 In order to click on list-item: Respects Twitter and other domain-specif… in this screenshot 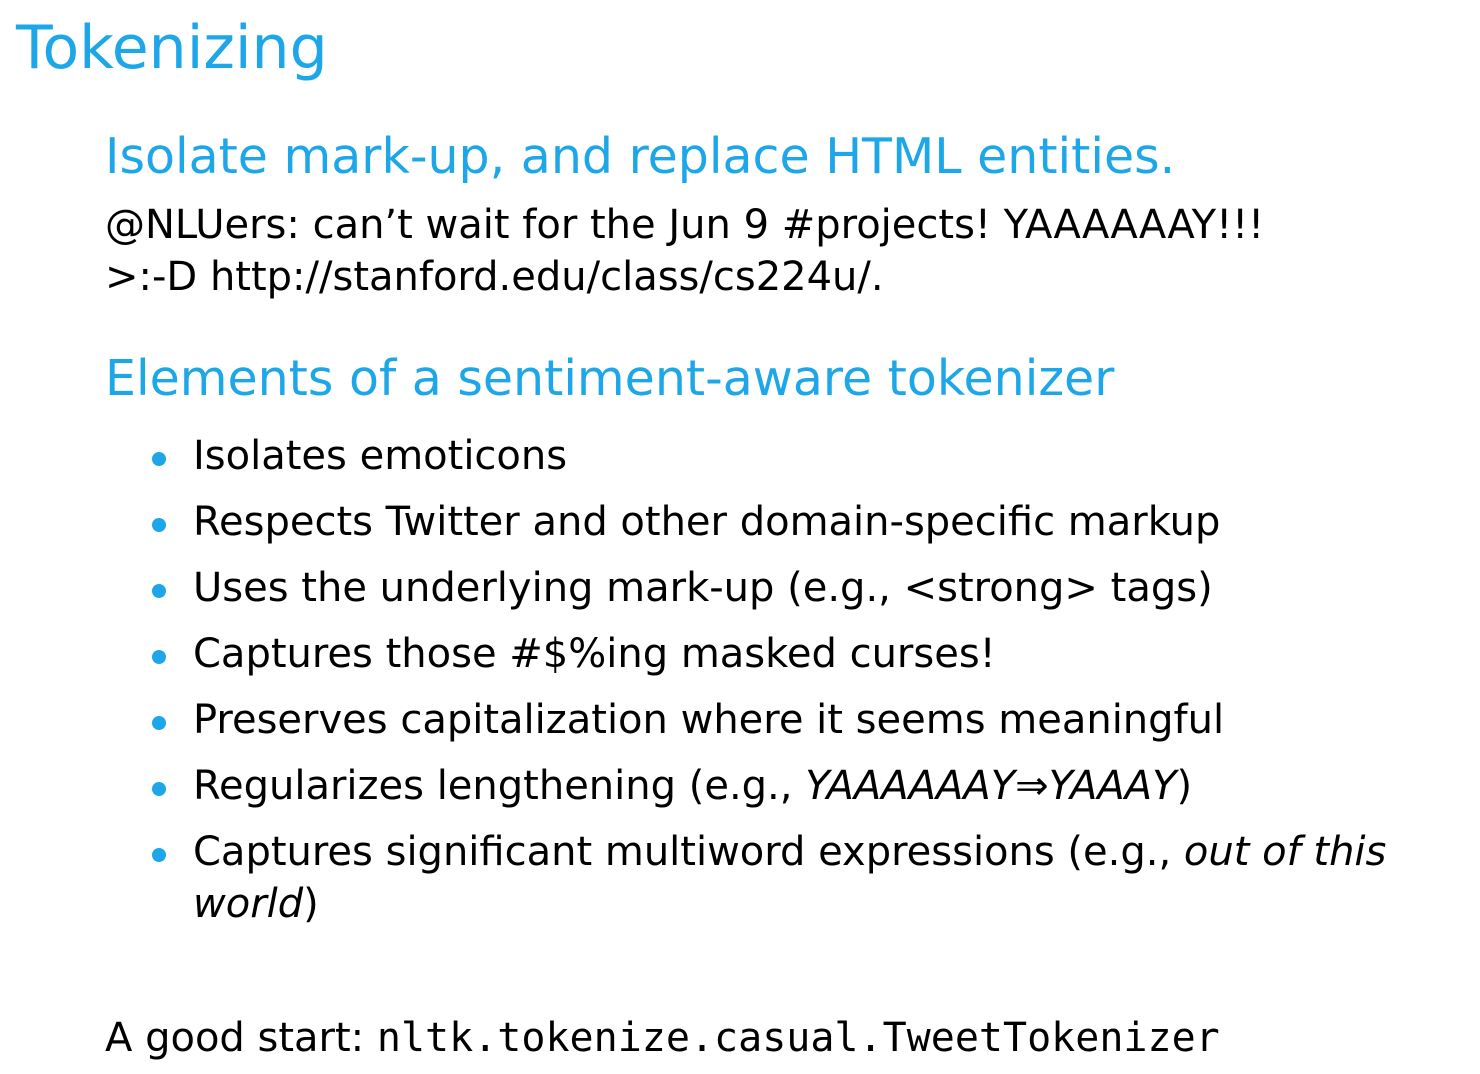, I will do `click(800, 522)`.